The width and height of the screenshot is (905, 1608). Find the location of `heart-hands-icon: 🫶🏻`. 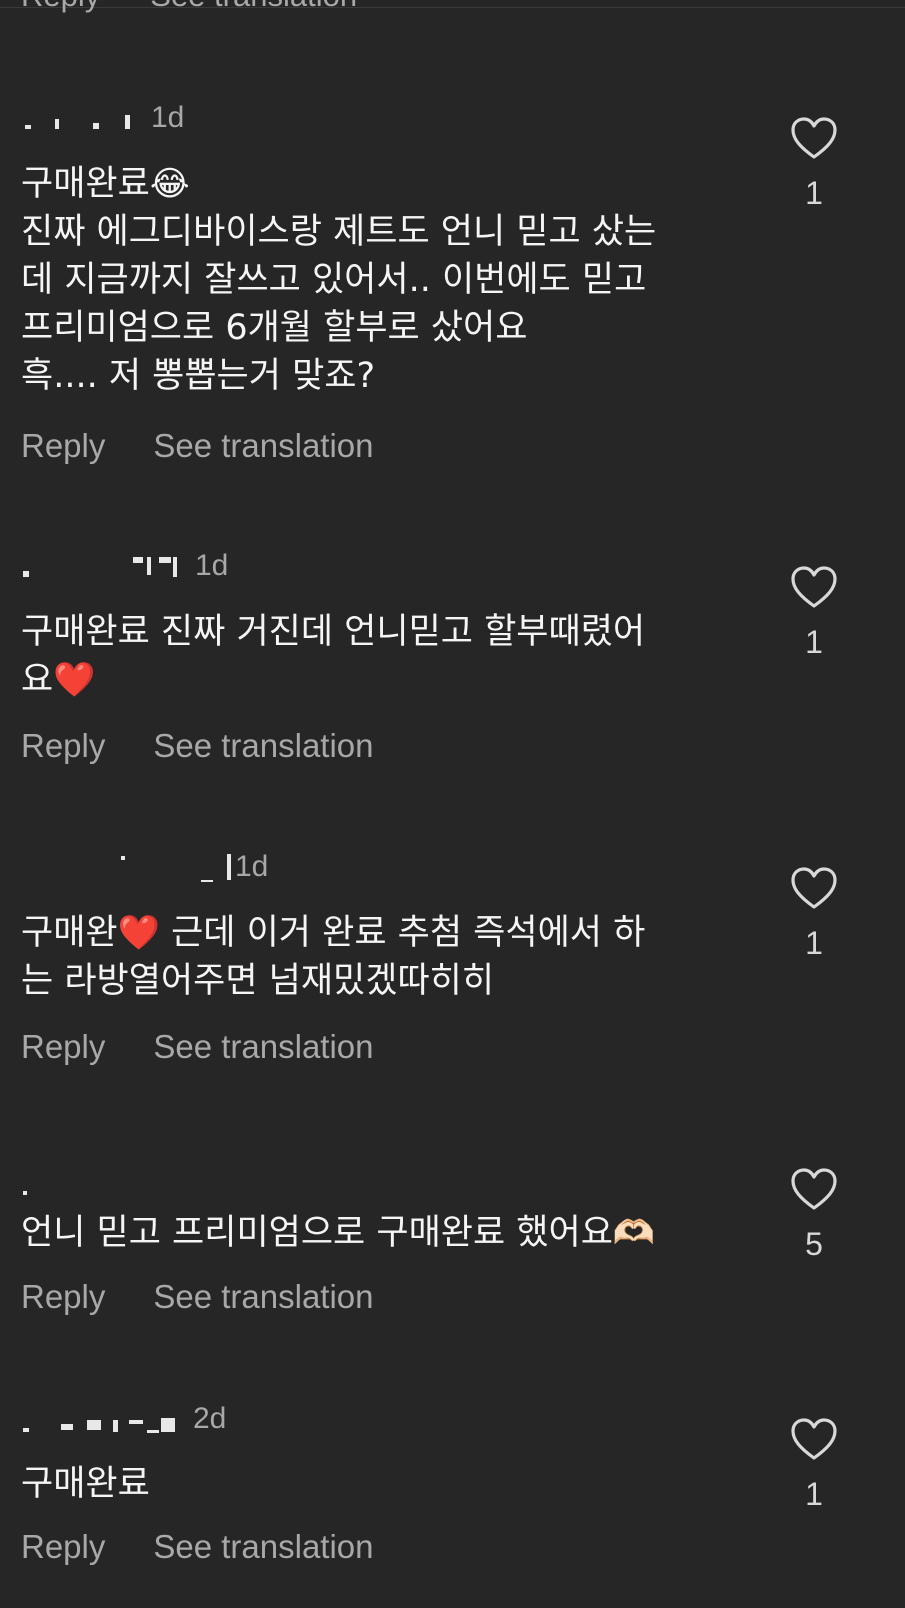

heart-hands-icon: 🫶🏻 is located at coordinates (634, 1233).